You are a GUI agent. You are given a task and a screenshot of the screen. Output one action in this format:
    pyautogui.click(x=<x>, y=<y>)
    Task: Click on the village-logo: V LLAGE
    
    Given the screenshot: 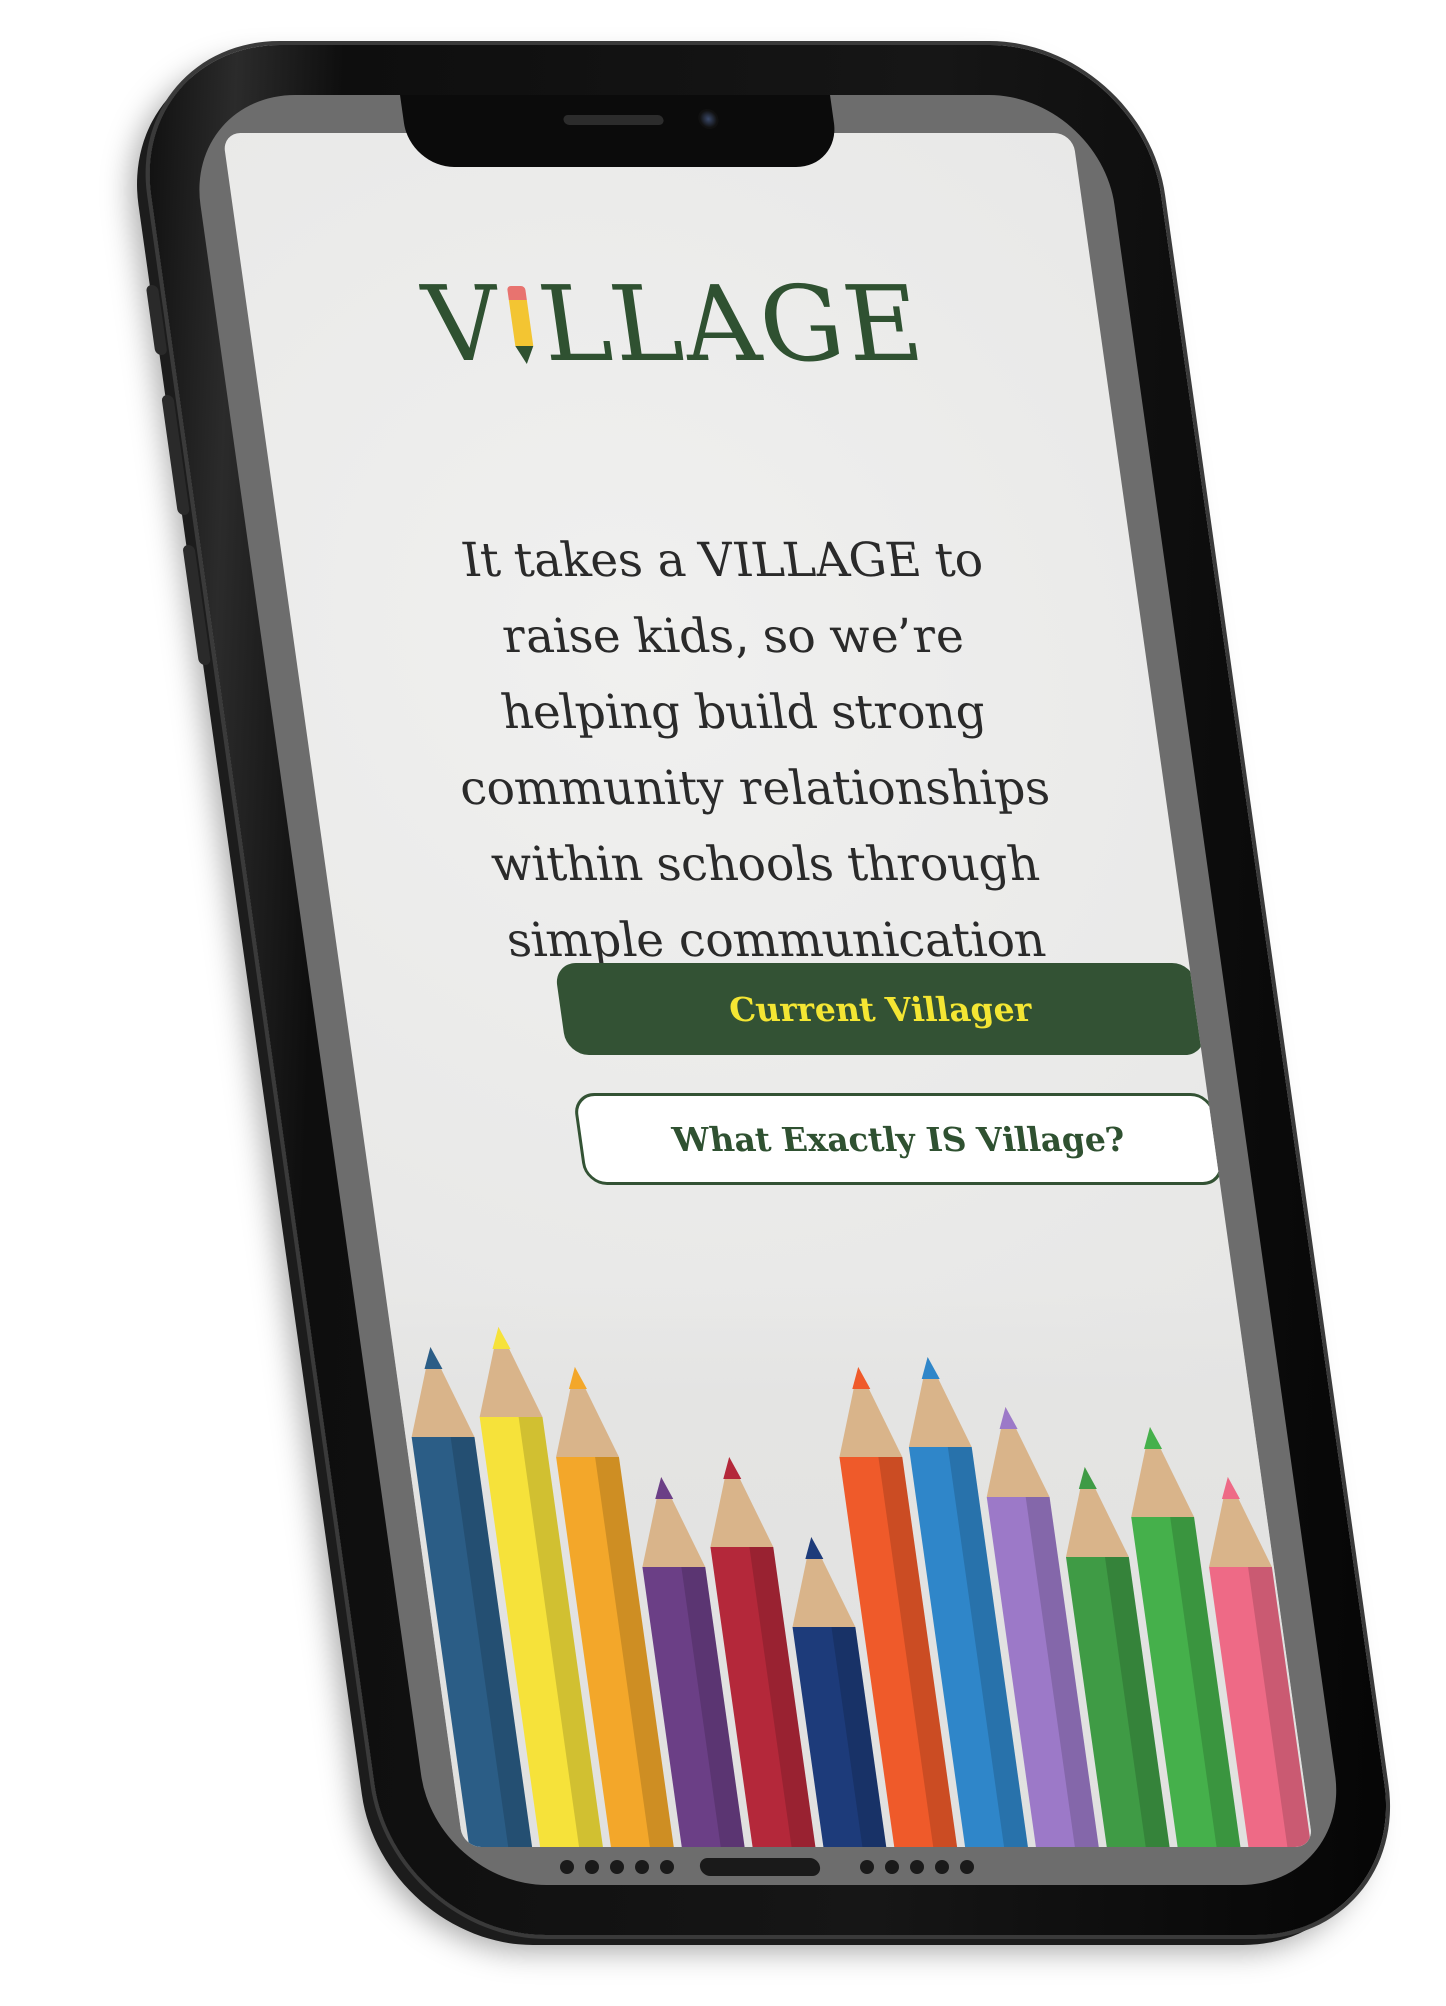 What is the action you would take?
    pyautogui.click(x=674, y=324)
    